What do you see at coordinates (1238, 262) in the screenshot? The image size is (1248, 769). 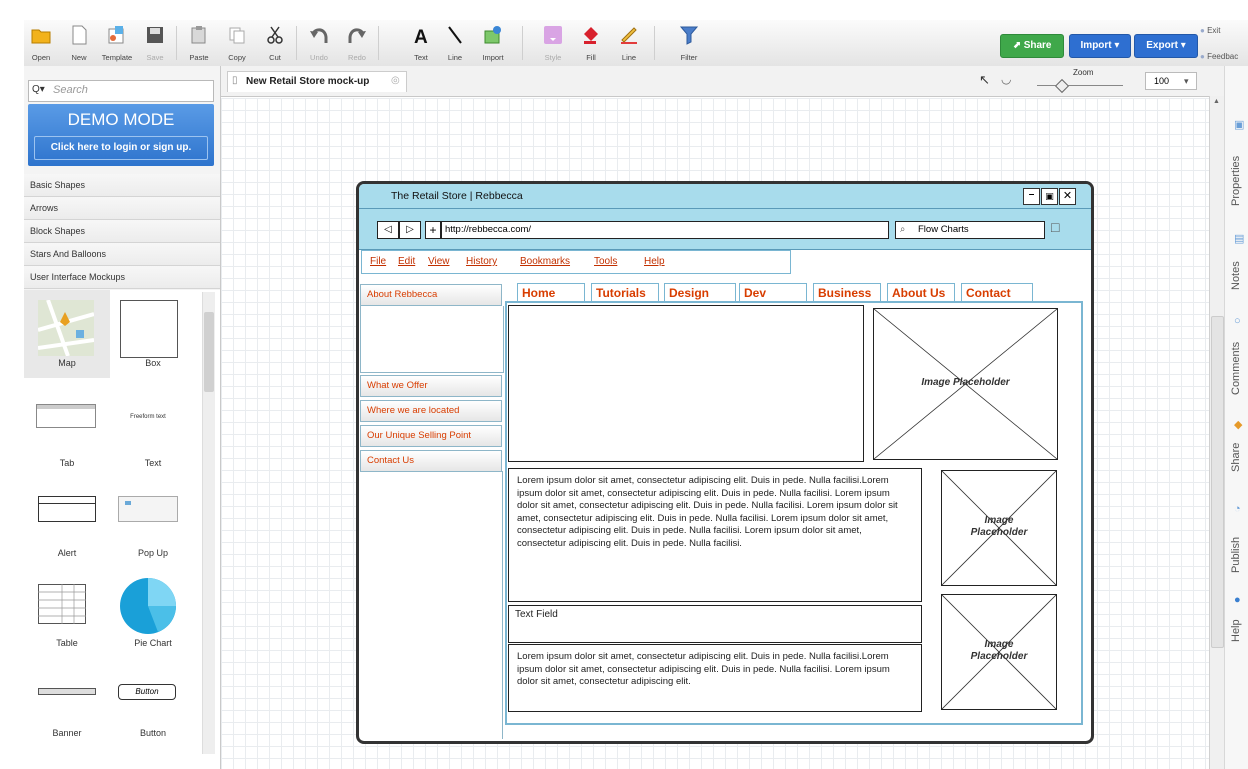 I see `notes-tab: ▤ Notes` at bounding box center [1238, 262].